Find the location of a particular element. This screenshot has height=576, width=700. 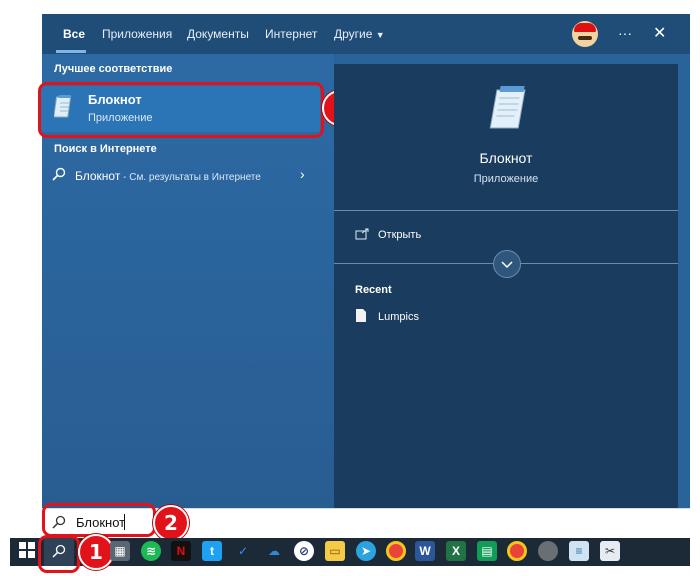

tab-other-label: Другие is located at coordinates (353, 34).